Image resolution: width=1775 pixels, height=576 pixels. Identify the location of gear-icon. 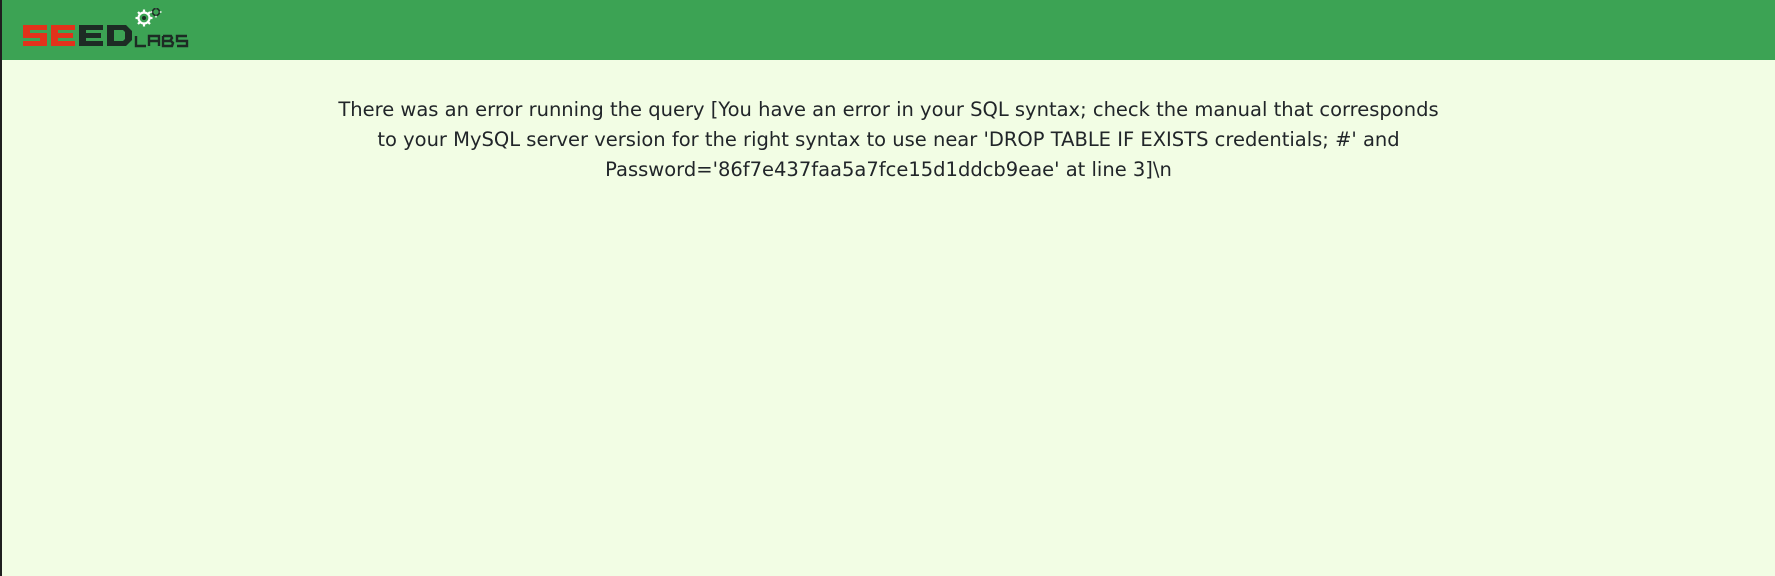
(144, 18).